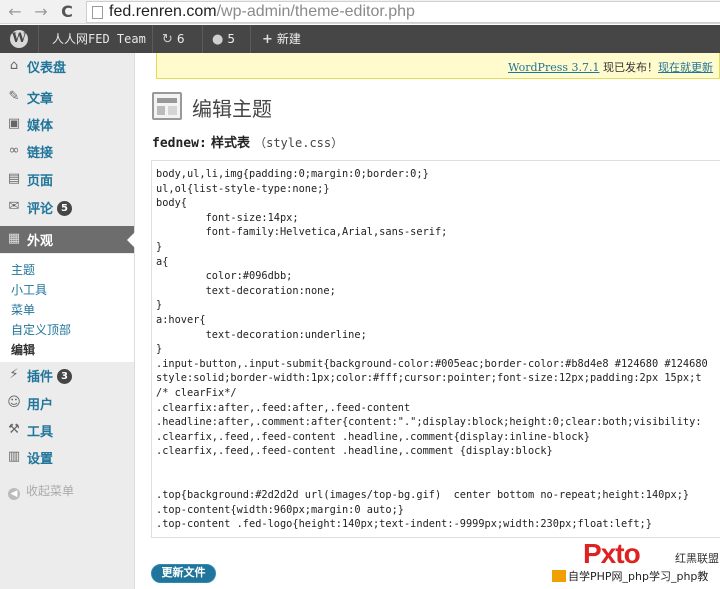 The height and width of the screenshot is (589, 720). I want to click on code-line: body{, so click(171, 203).